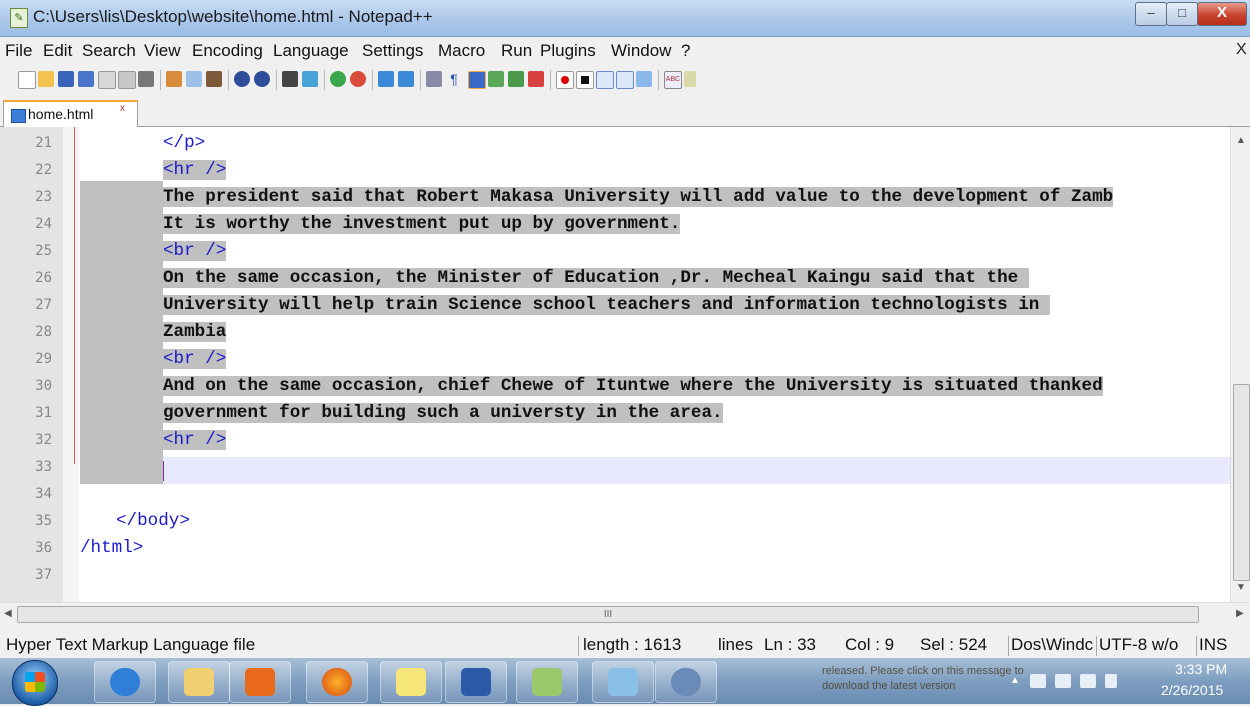 This screenshot has width=1250, height=706. What do you see at coordinates (27, 80) in the screenshot?
I see `new-file-icon` at bounding box center [27, 80].